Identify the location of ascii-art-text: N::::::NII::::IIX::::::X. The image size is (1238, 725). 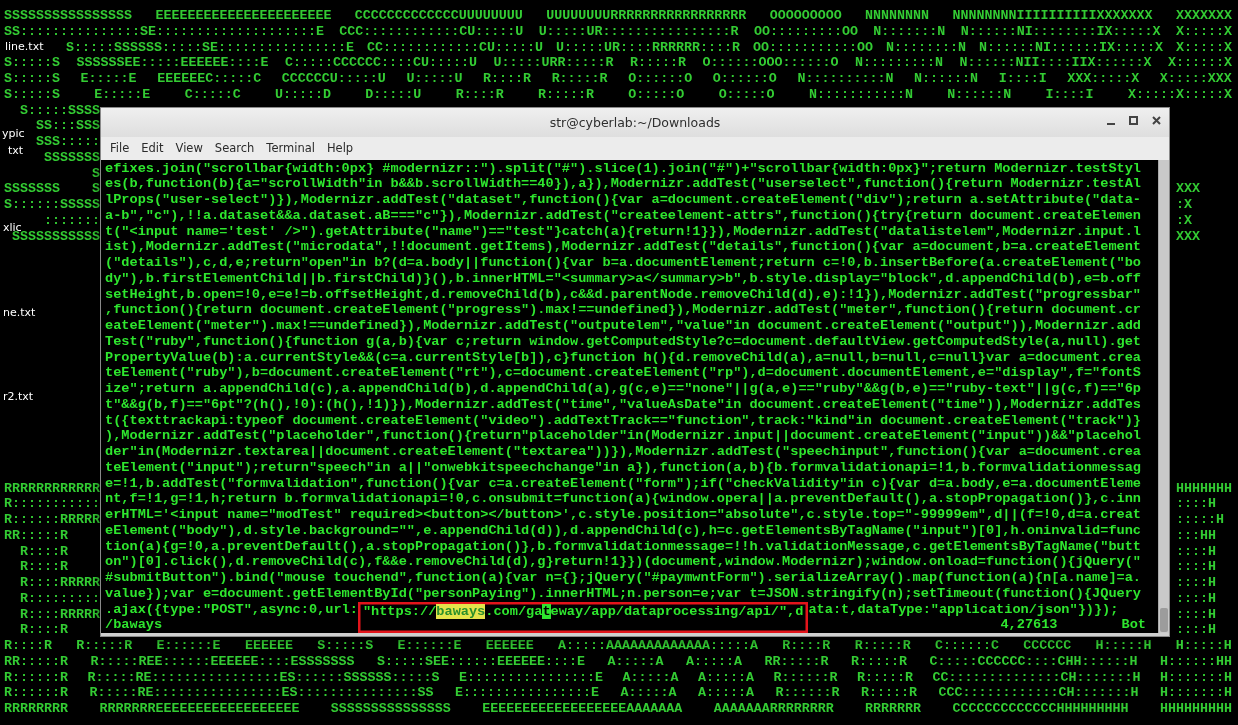
(1055, 63).